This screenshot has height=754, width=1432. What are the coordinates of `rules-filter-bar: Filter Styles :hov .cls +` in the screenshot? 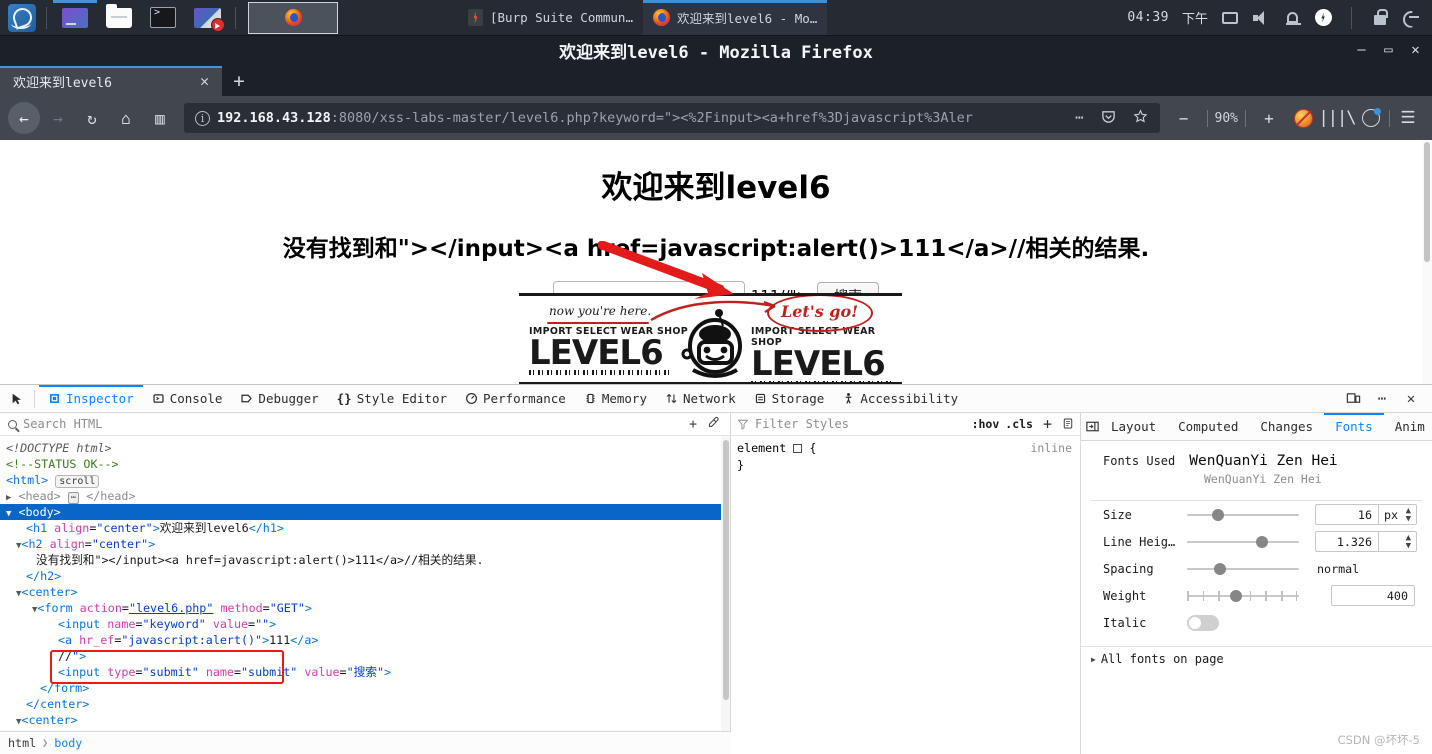 It's located at (905, 424).